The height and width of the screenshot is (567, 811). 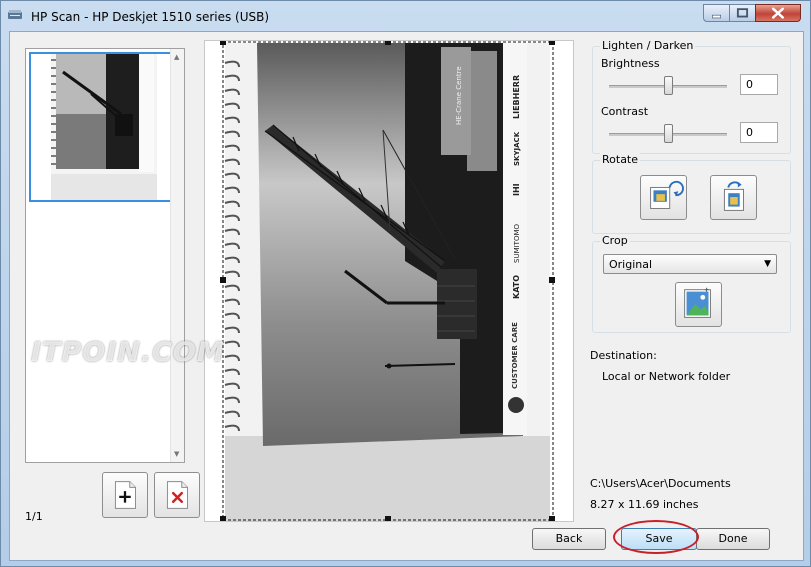 I want to click on brand-kato: KATO, so click(x=516, y=287).